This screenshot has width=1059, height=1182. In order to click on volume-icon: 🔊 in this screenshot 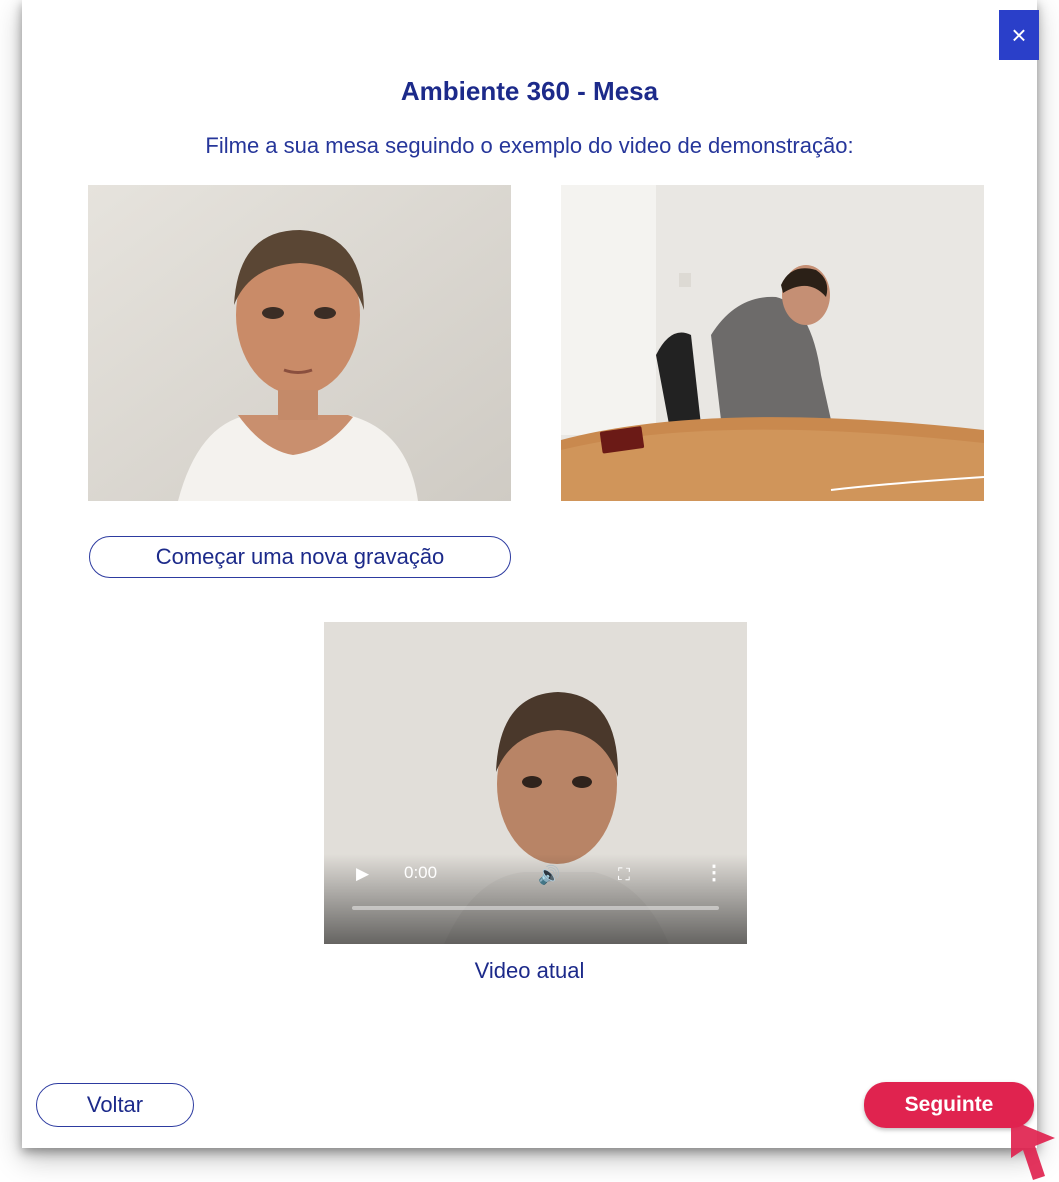, I will do `click(549, 875)`.